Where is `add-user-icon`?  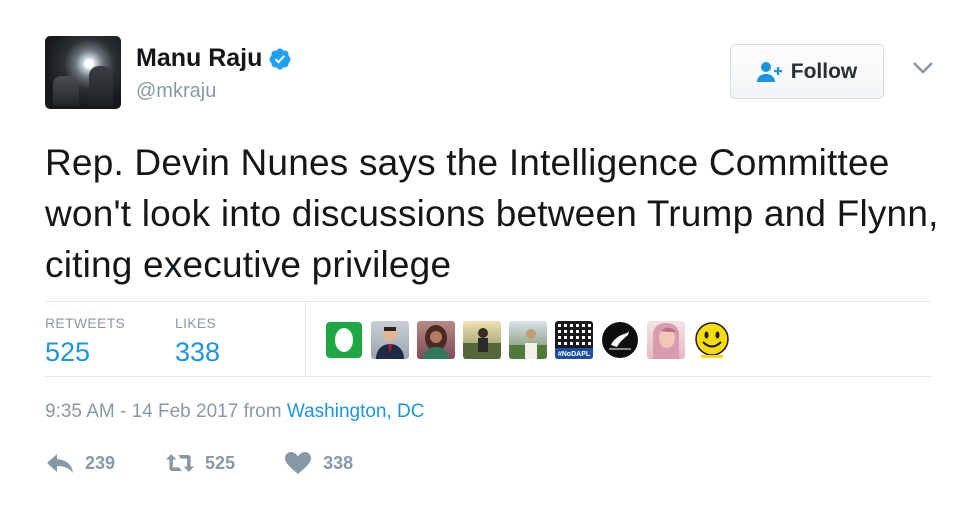 add-user-icon is located at coordinates (769, 71).